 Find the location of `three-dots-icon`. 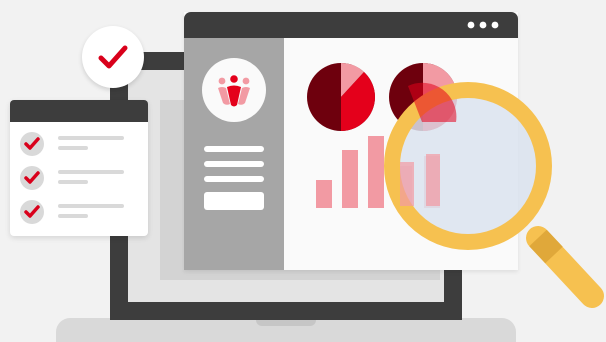

three-dots-icon is located at coordinates (485, 25).